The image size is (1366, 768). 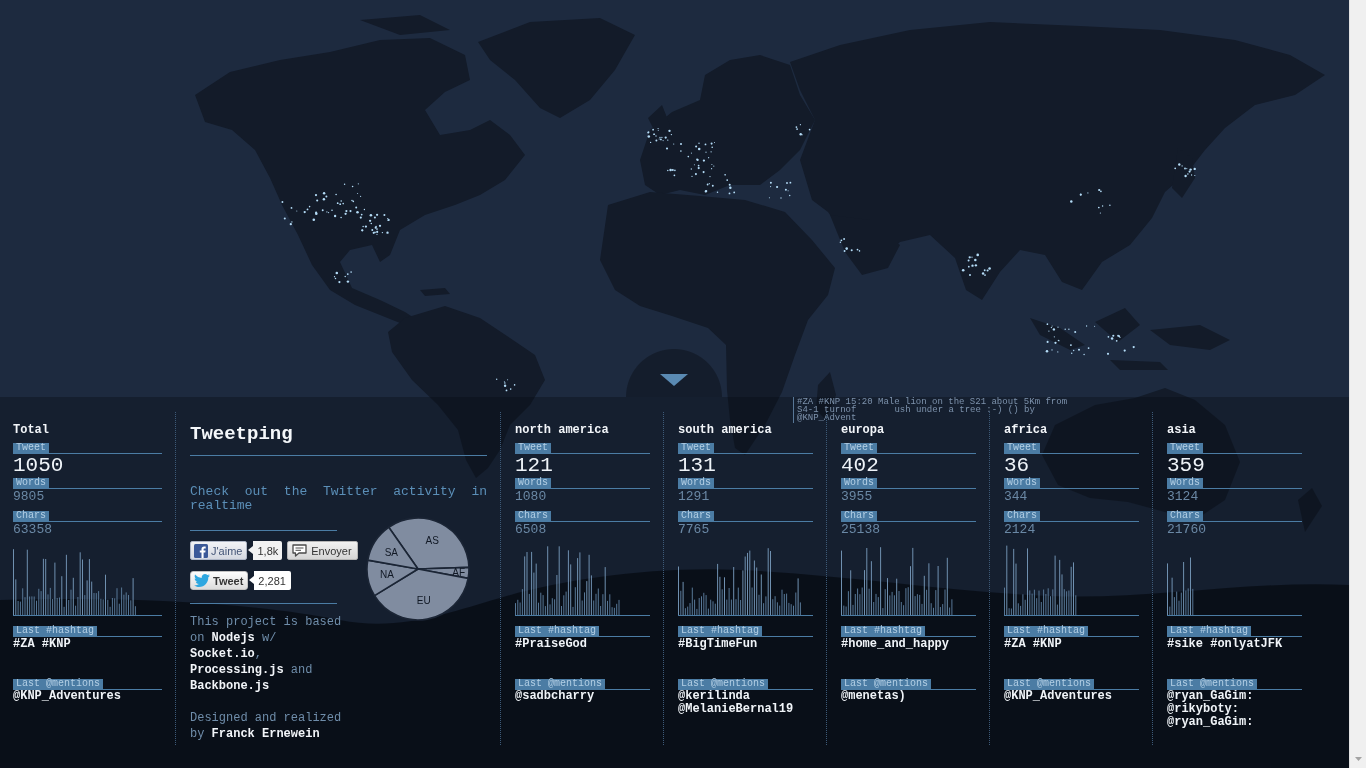 What do you see at coordinates (551, 644) in the screenshot?
I see `hashtag-text: #PraiseGod` at bounding box center [551, 644].